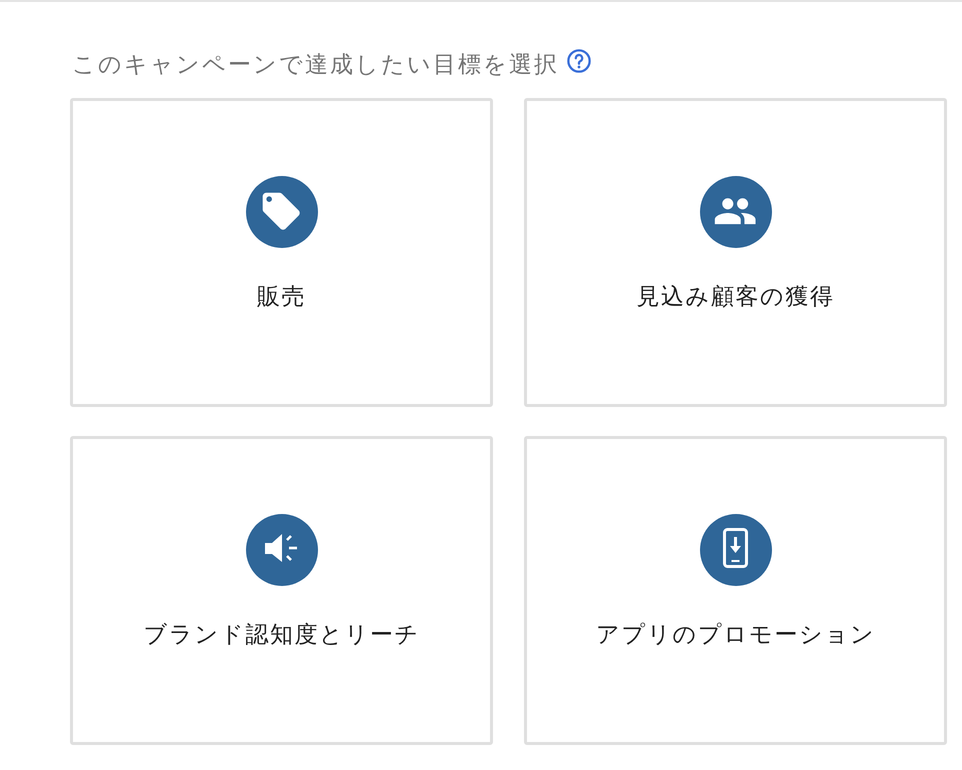 Image resolution: width=962 pixels, height=770 pixels. I want to click on phone-download-icon, so click(736, 550).